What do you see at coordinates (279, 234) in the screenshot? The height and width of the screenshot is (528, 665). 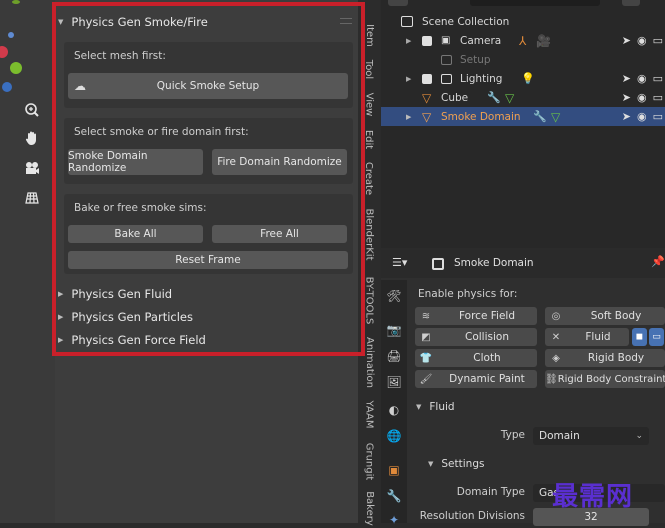 I see `free-all-button: Free All` at bounding box center [279, 234].